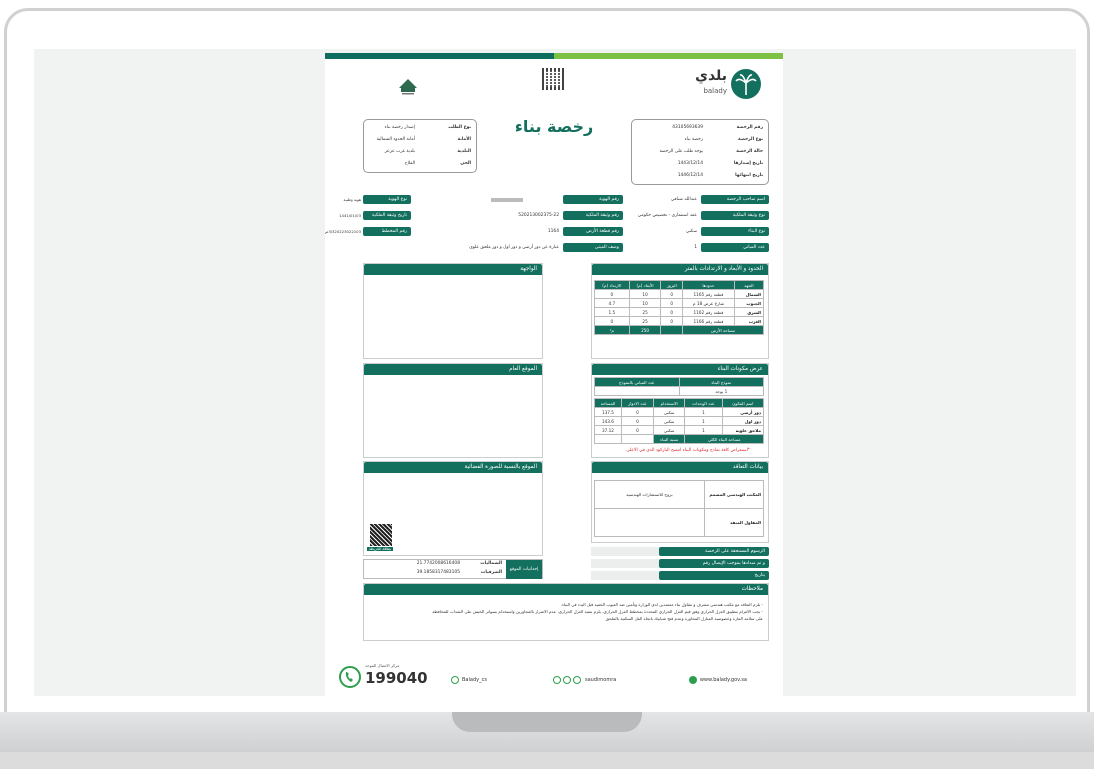 The image size is (1094, 769). I want to click on request-value: إصدار رخصة بناء, so click(399, 127).